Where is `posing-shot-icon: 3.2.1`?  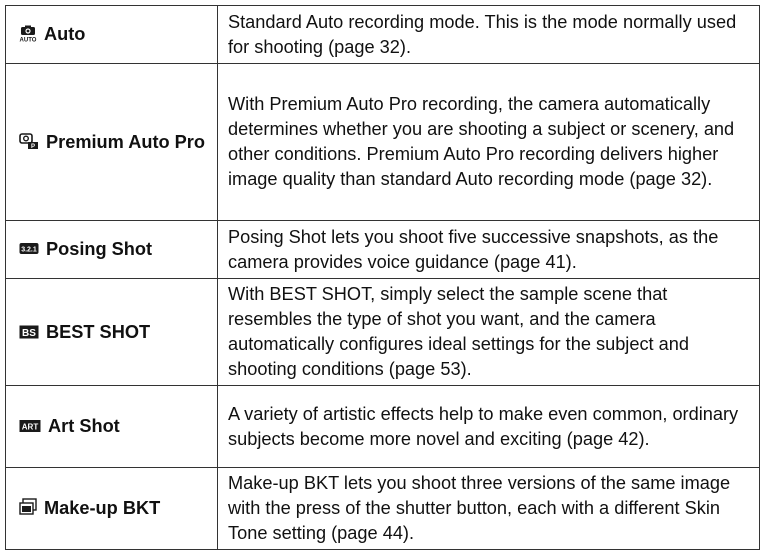
posing-shot-icon: 3.2.1 is located at coordinates (29, 249).